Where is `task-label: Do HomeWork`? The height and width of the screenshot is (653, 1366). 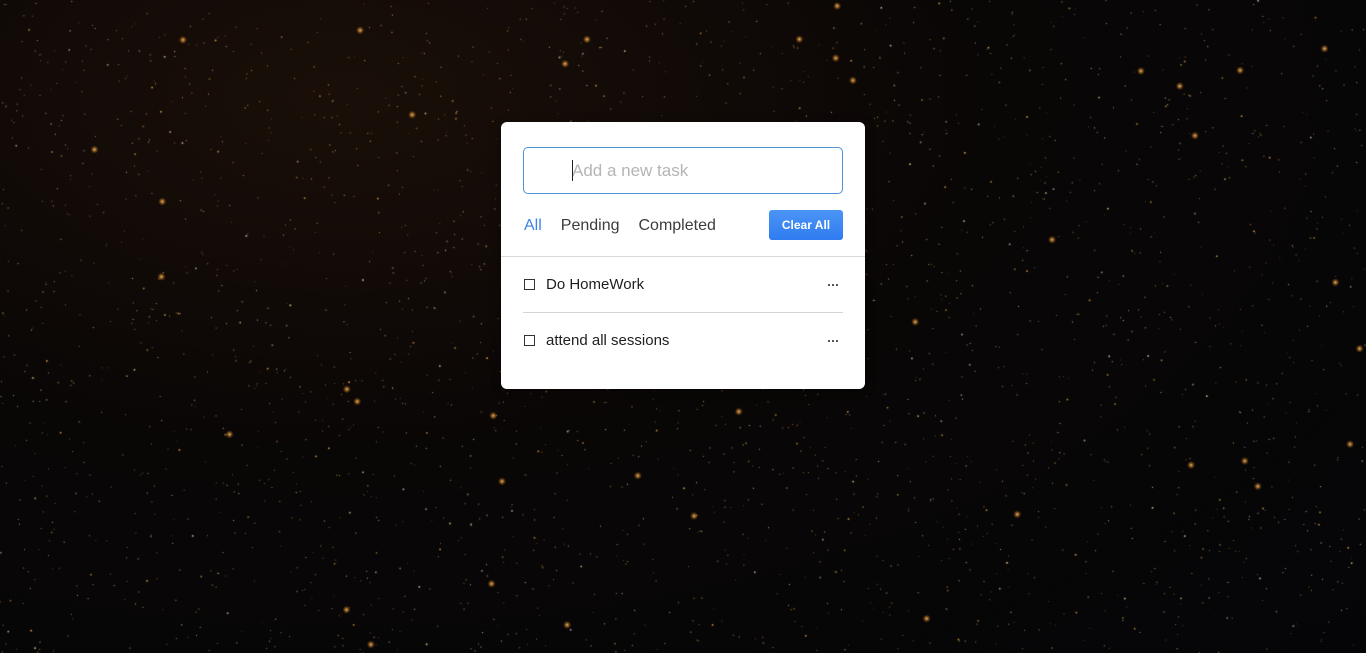 task-label: Do HomeWork is located at coordinates (595, 284).